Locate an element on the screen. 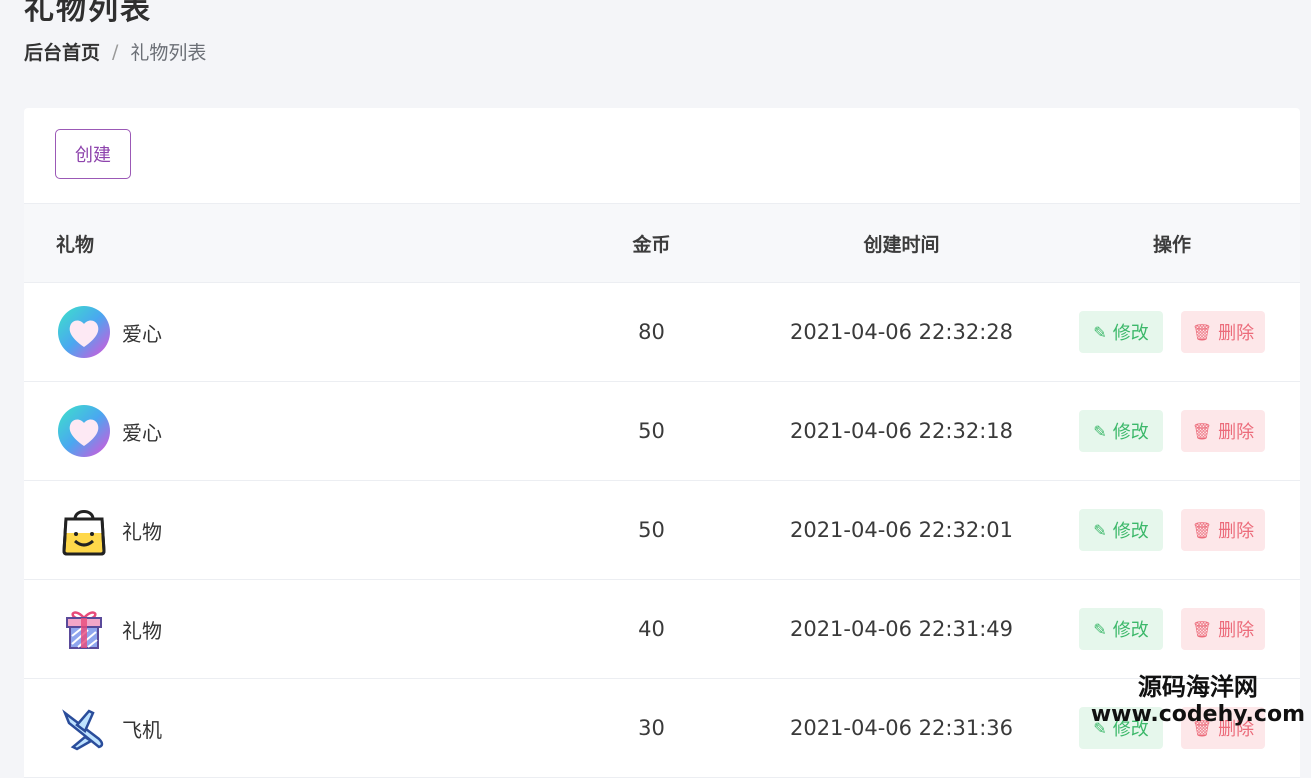 The height and width of the screenshot is (778, 1311). gift-created-at: 2021-04-06 22:32:28 is located at coordinates (901, 332).